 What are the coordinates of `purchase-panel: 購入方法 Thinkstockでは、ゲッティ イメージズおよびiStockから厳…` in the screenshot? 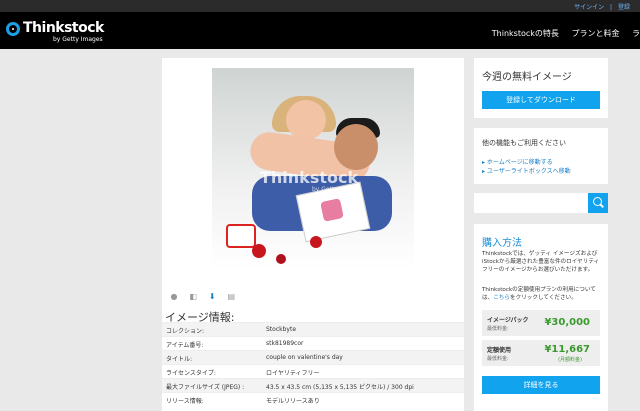 It's located at (541, 317).